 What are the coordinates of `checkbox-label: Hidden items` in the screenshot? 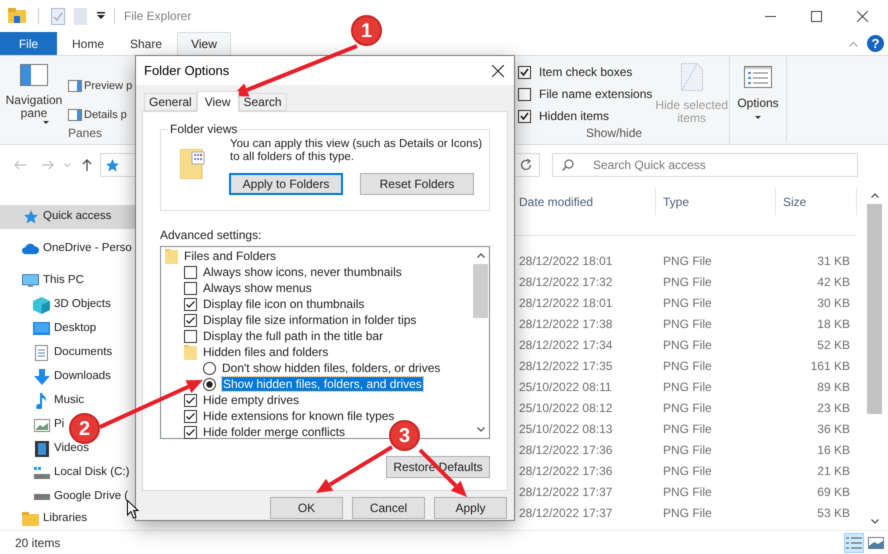 It's located at (574, 116).